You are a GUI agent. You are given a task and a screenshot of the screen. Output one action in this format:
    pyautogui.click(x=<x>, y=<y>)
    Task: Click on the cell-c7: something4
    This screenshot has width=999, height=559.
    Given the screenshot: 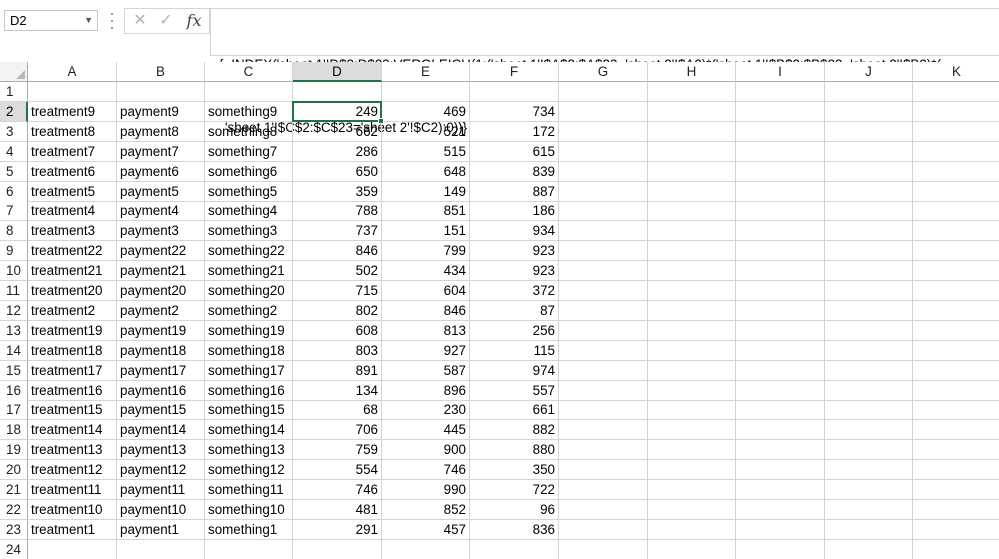 What is the action you would take?
    pyautogui.click(x=249, y=211)
    